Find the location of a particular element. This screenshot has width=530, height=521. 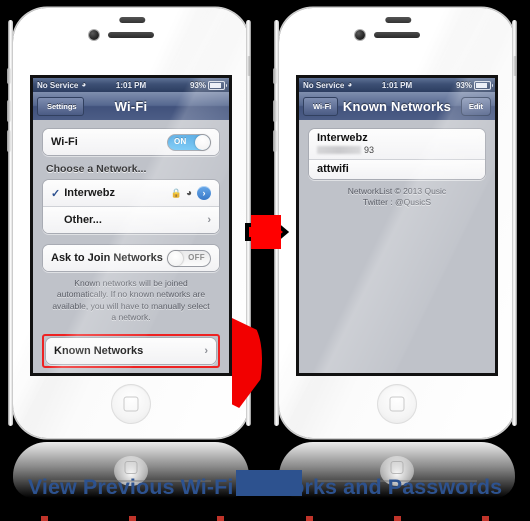

password-suffix-label: 93 is located at coordinates (369, 150).